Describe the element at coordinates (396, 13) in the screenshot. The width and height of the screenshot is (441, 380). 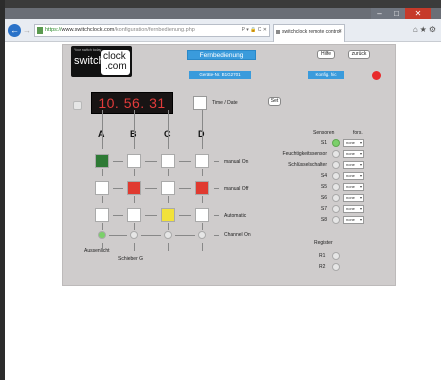
I see `maximize-button: □` at that location.